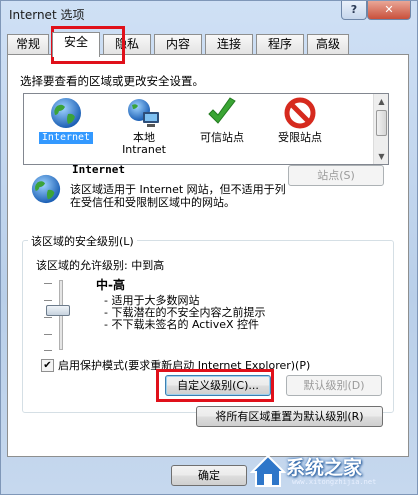 The height and width of the screenshot is (495, 418). What do you see at coordinates (336, 175) in the screenshot?
I see `sites-button: 站点(S)` at bounding box center [336, 175].